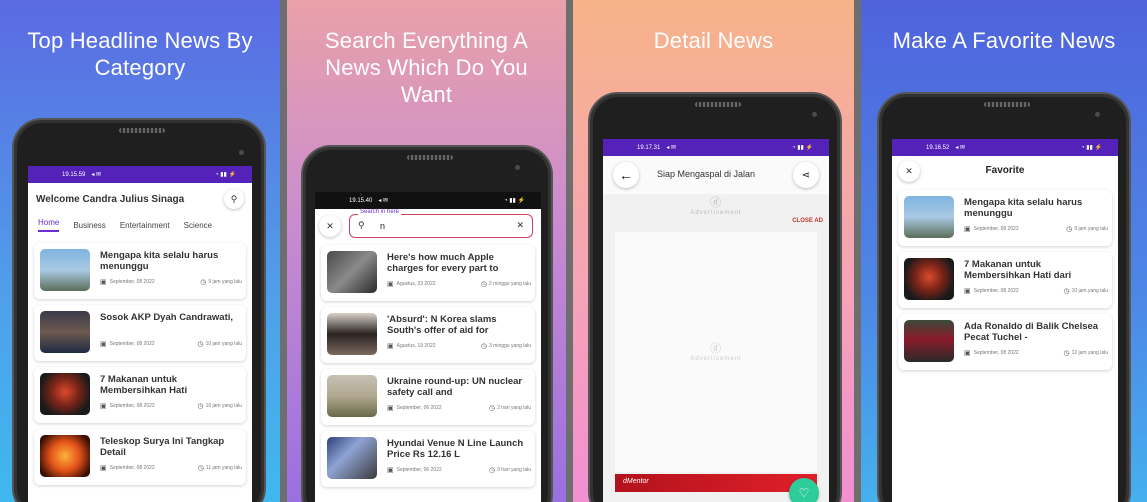 The width and height of the screenshot is (1147, 502). I want to click on tab-business: Business, so click(89, 225).